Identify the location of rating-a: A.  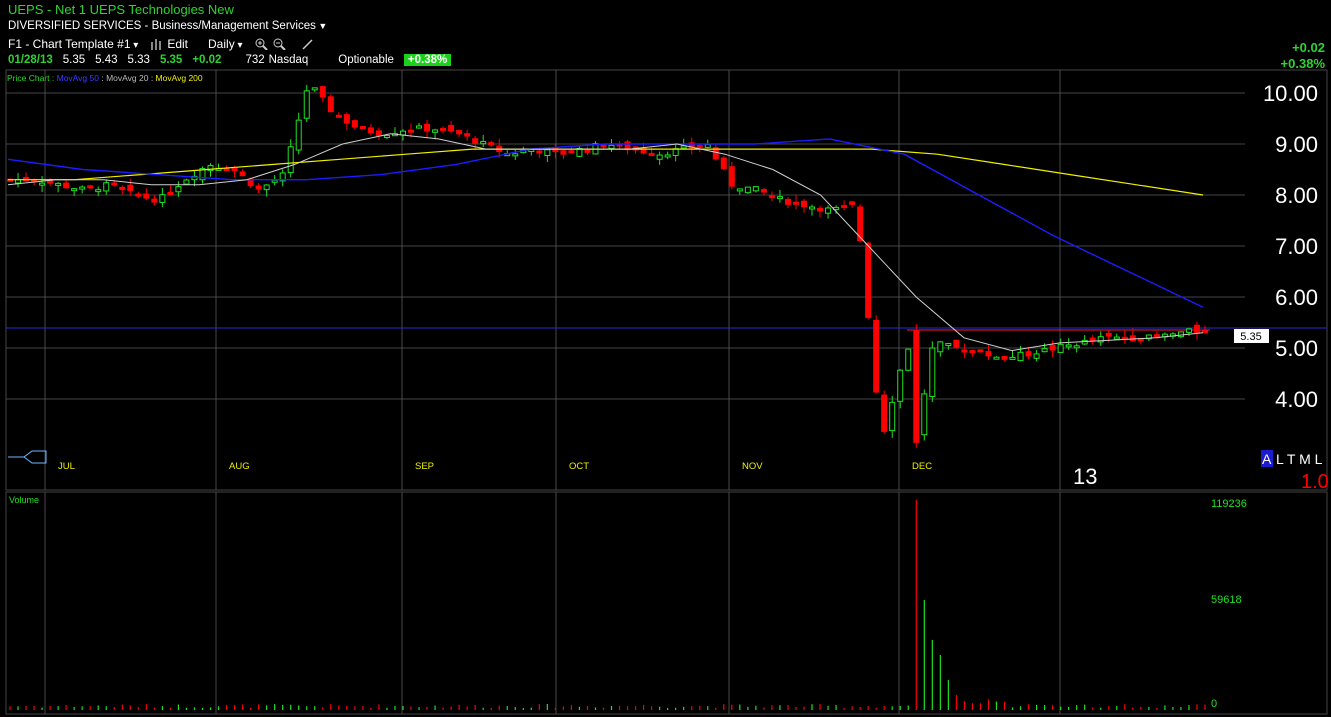
(1267, 459).